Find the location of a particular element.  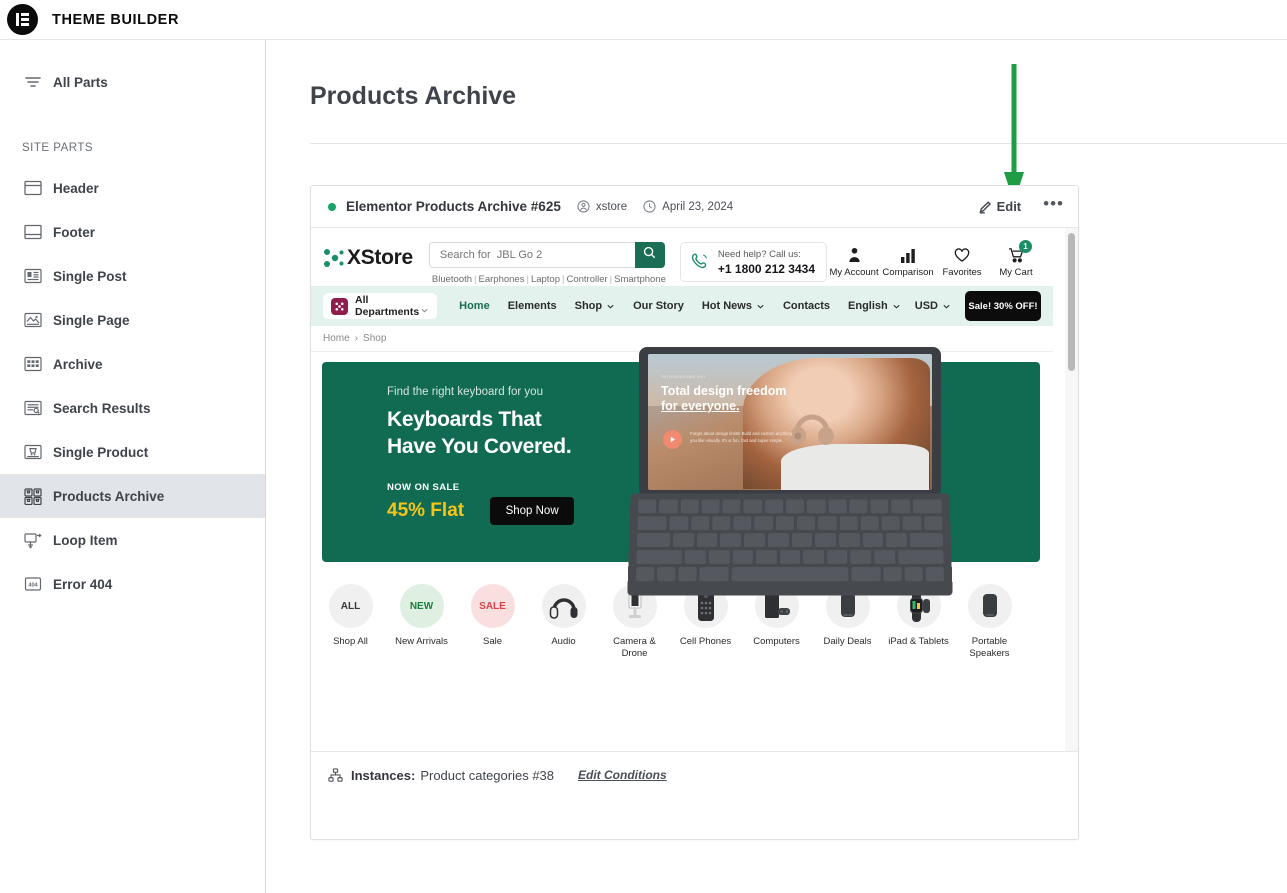

more-options-button: ••• is located at coordinates (1053, 205).